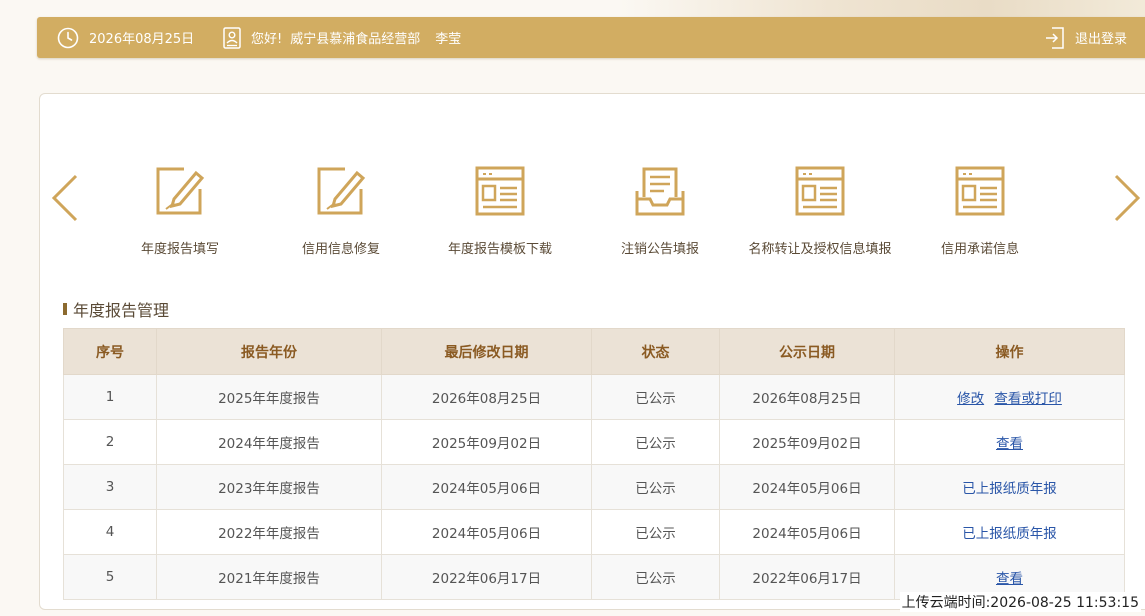 Image resolution: width=1145 pixels, height=616 pixels. I want to click on row-number: 3, so click(110, 487).